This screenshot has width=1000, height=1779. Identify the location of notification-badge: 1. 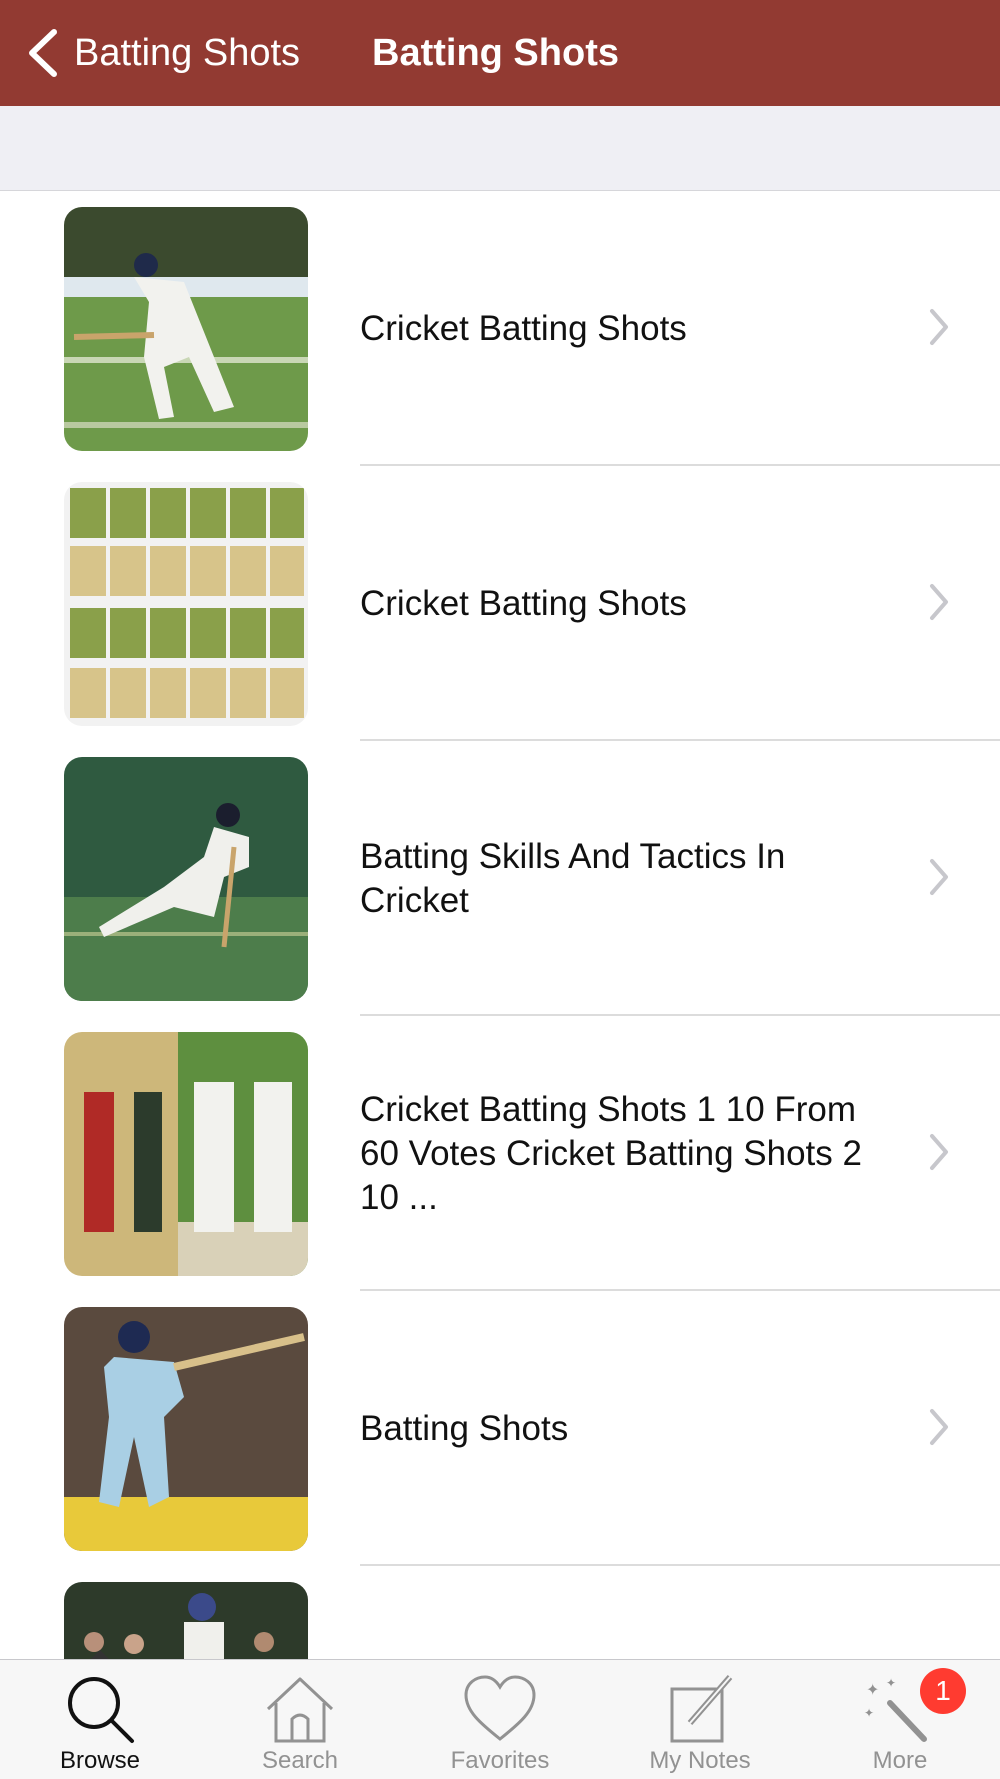
(943, 1691).